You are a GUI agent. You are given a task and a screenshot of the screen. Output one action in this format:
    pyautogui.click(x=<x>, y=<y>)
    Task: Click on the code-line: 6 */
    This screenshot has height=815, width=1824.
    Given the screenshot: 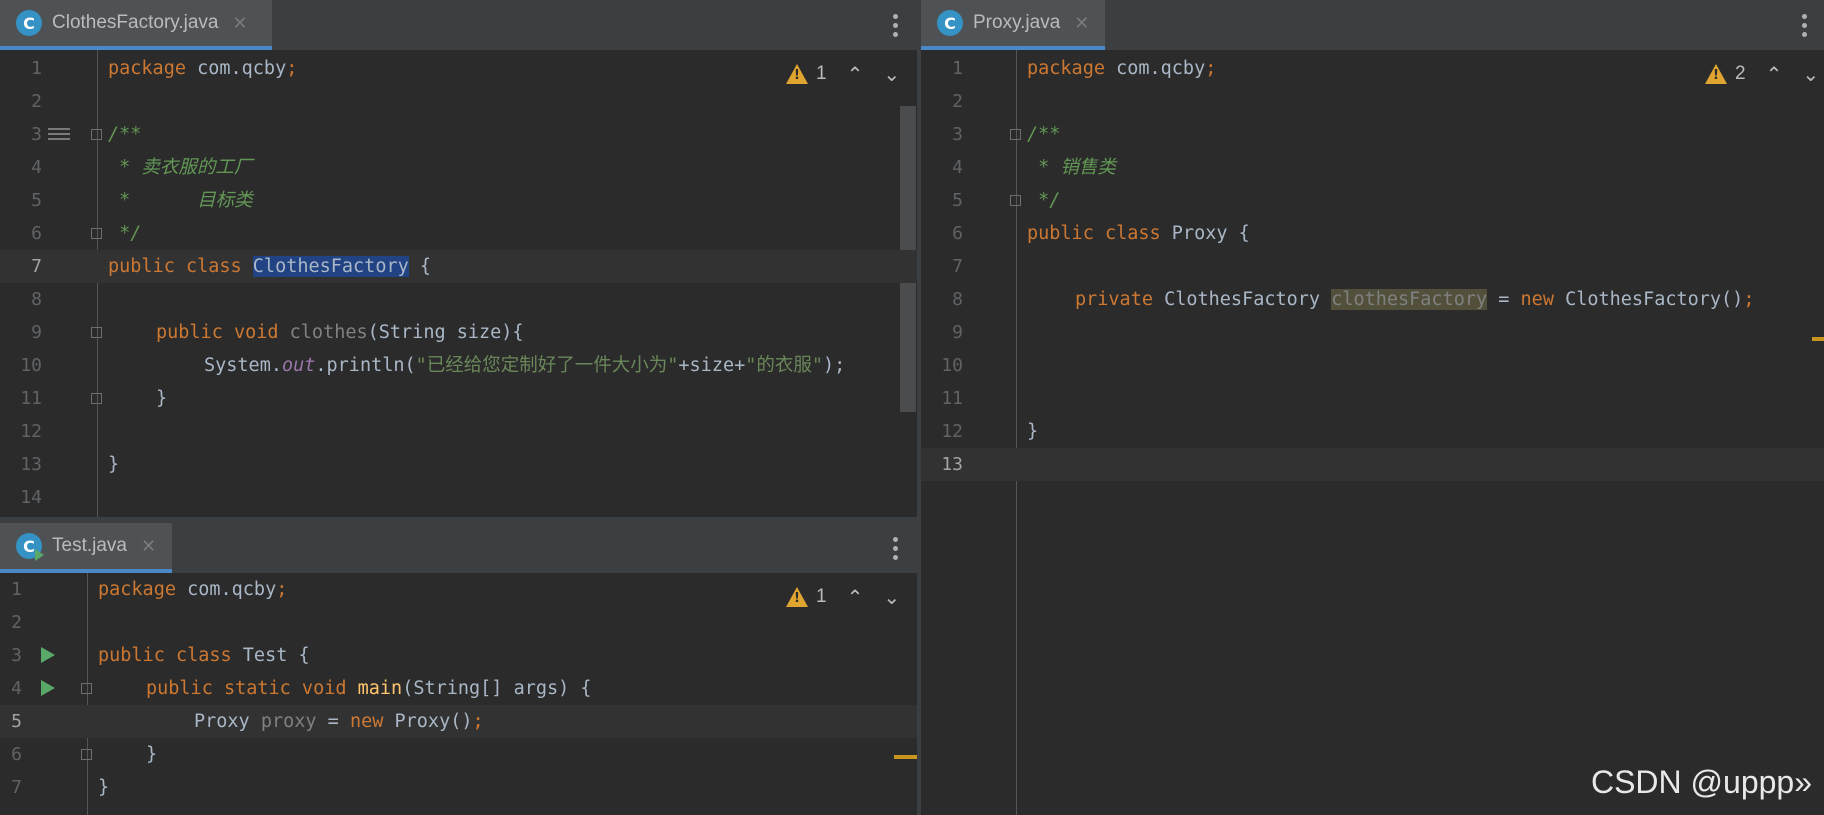 What is the action you would take?
    pyautogui.click(x=458, y=233)
    